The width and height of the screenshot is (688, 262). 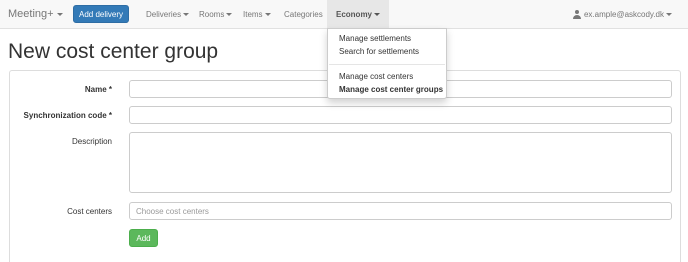 I want to click on brand-dropdown: Meeting+, so click(x=35, y=14).